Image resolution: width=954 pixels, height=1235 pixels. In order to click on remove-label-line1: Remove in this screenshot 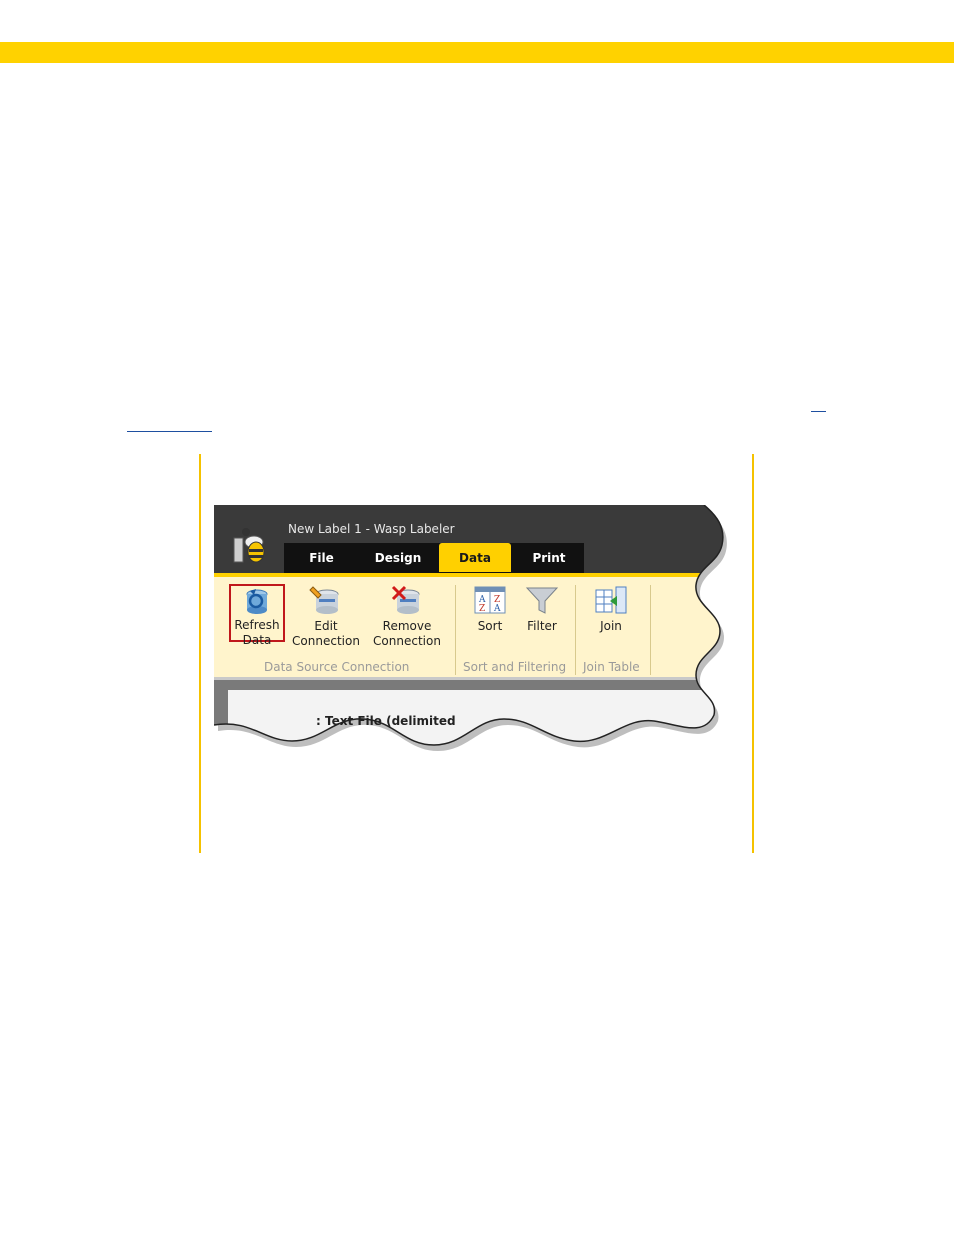, I will do `click(407, 626)`.